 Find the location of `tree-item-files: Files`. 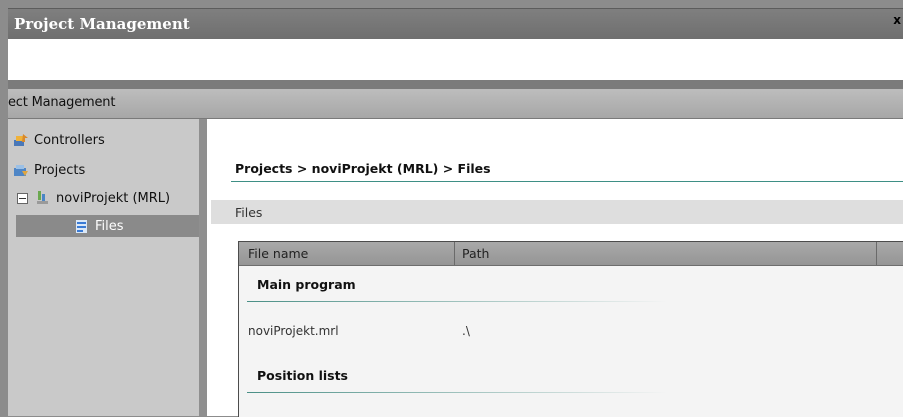

tree-item-files: Files is located at coordinates (111, 226).